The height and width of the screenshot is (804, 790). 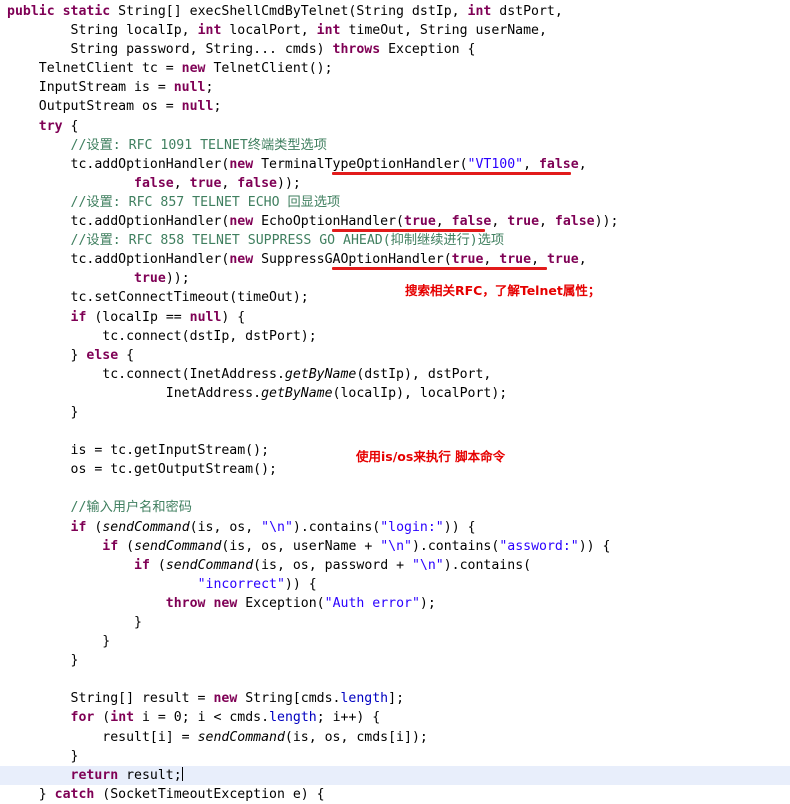 I want to click on code-line: try {, so click(x=395, y=126).